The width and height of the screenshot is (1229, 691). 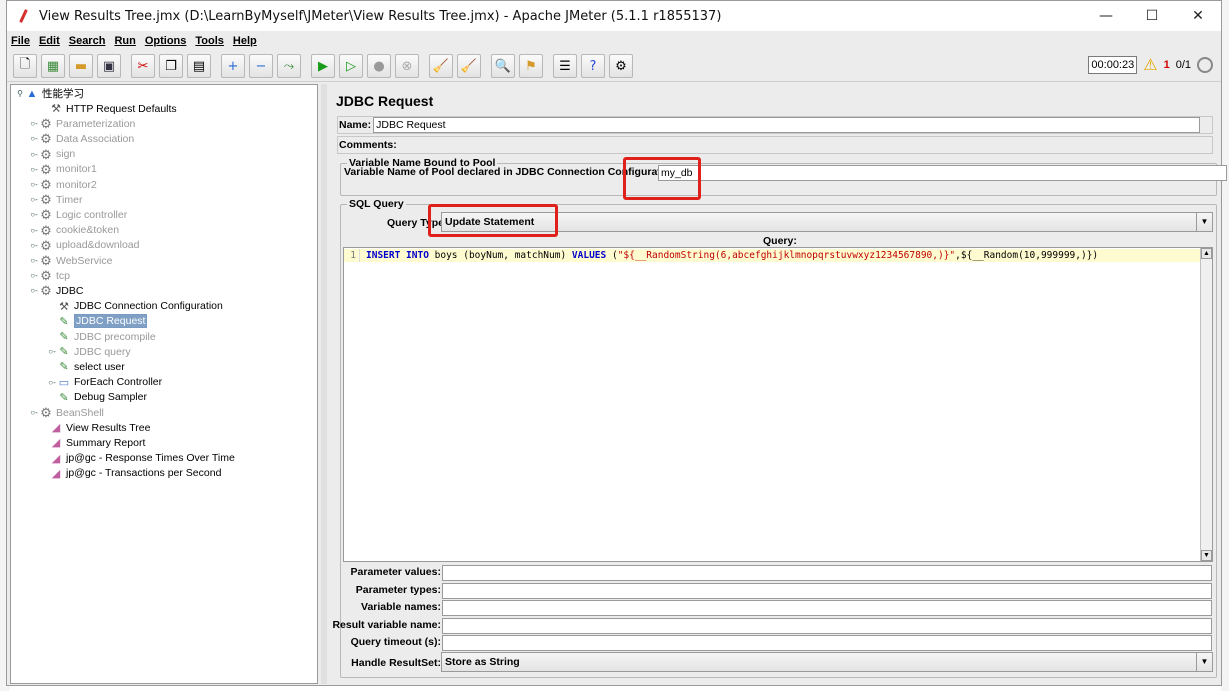 What do you see at coordinates (20, 93) in the screenshot?
I see `collapse-handle-icon: ⚲` at bounding box center [20, 93].